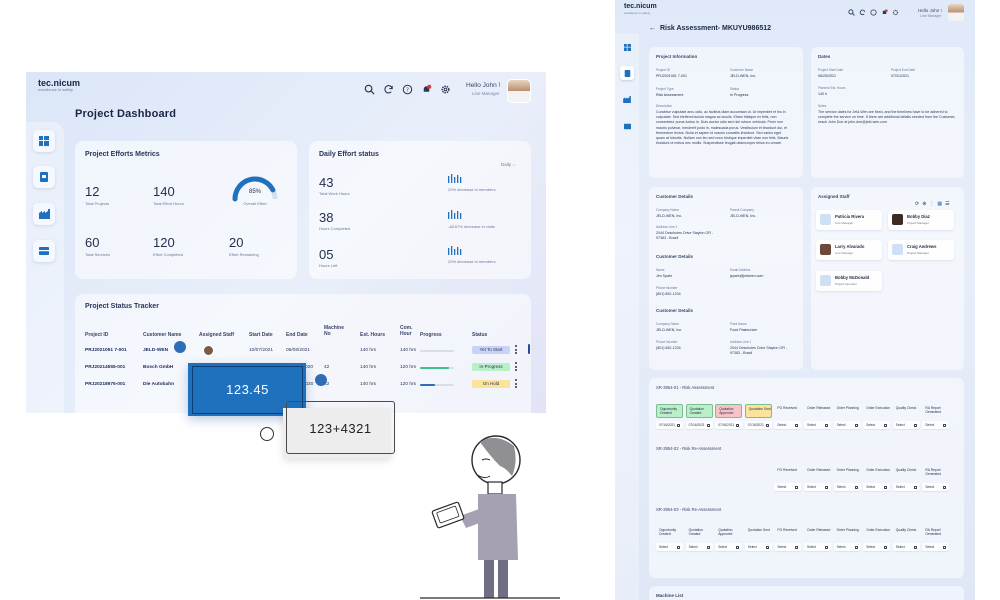 This screenshot has width=1000, height=600. I want to click on field-label: Plant Name, so click(738, 324).